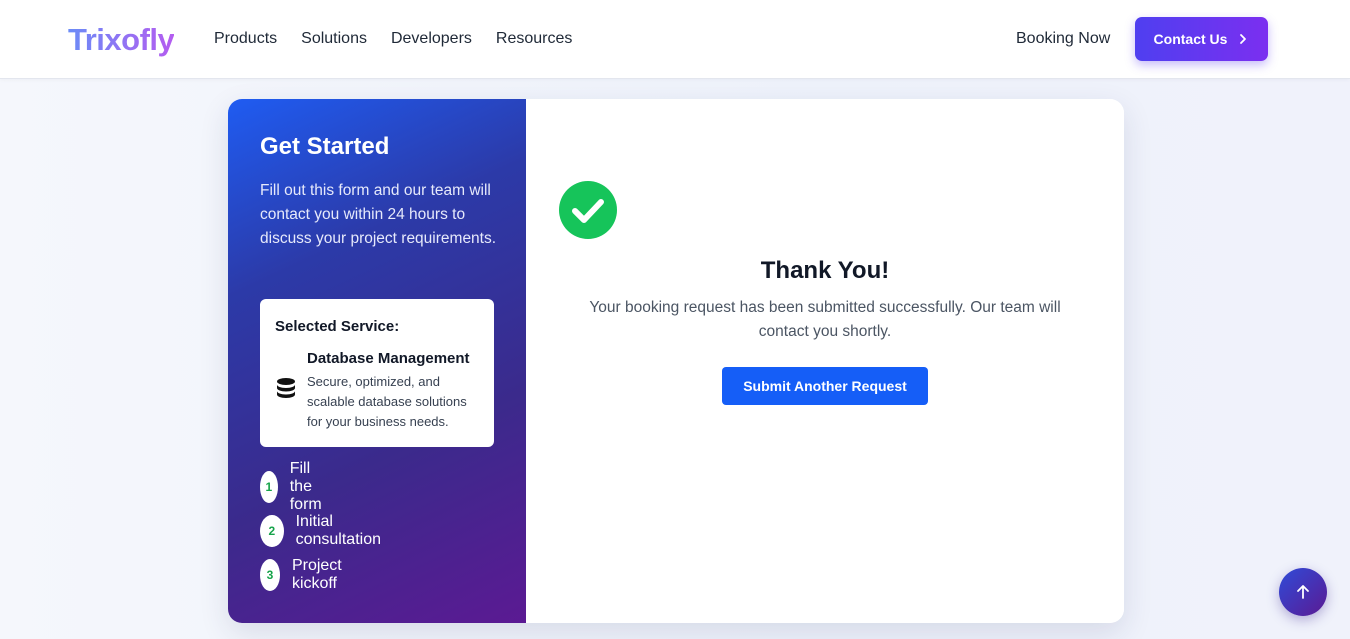 The image size is (1350, 639). Describe the element at coordinates (1063, 39) in the screenshot. I see `booking-now-link: Booking Now` at that location.